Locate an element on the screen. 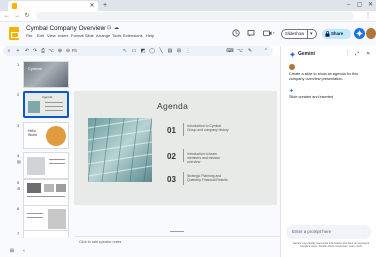  document-title: Cymbal Company Overview is located at coordinates (65, 28).